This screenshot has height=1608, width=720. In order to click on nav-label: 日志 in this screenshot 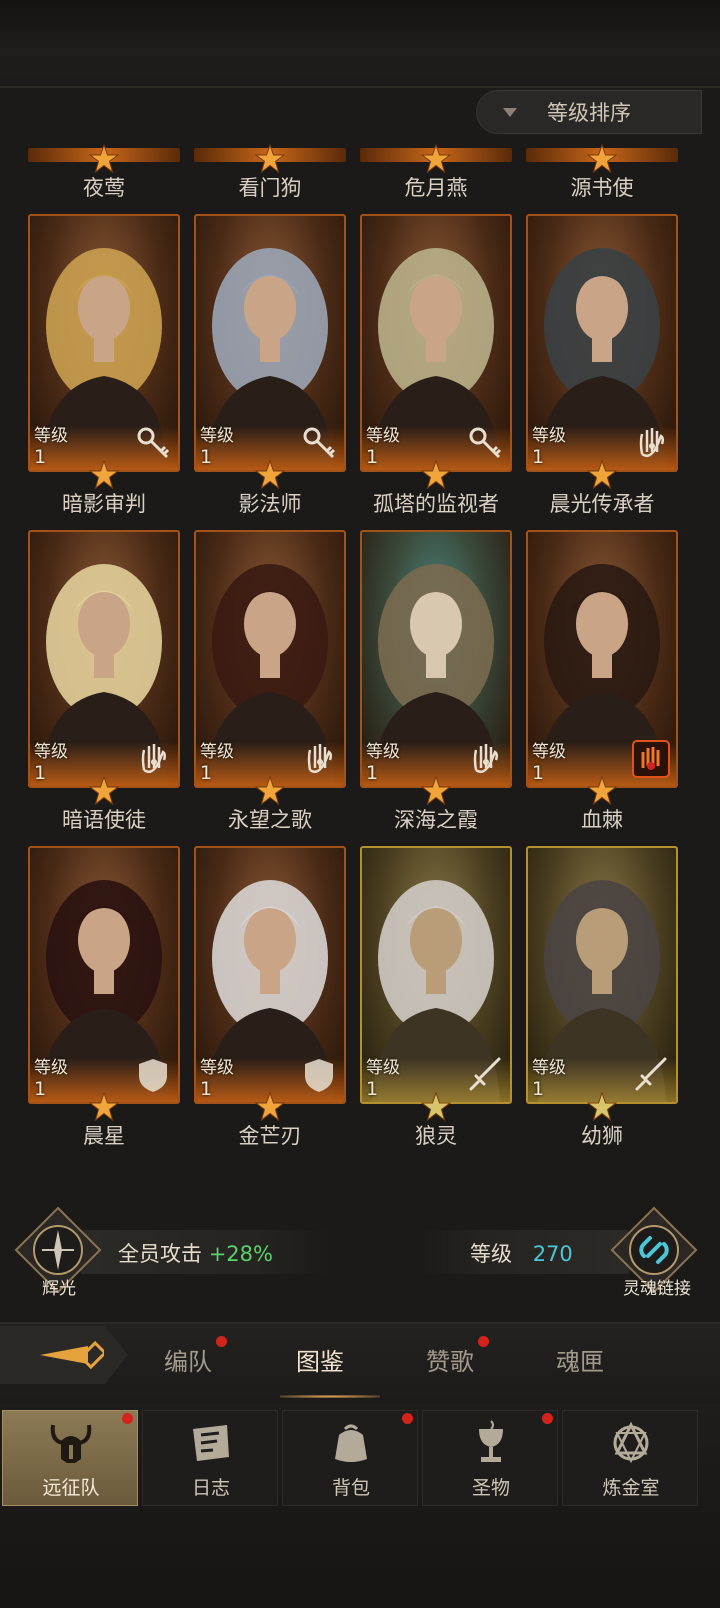, I will do `click(210, 1488)`.